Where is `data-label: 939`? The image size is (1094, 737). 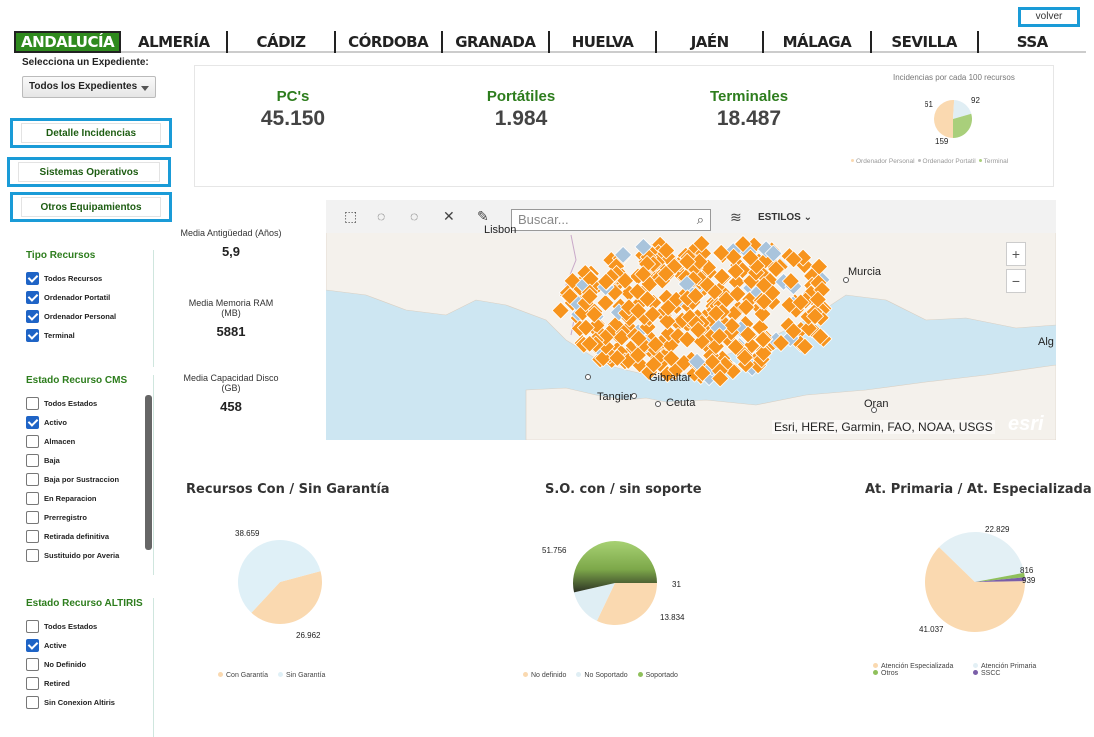
data-label: 939 is located at coordinates (1029, 580).